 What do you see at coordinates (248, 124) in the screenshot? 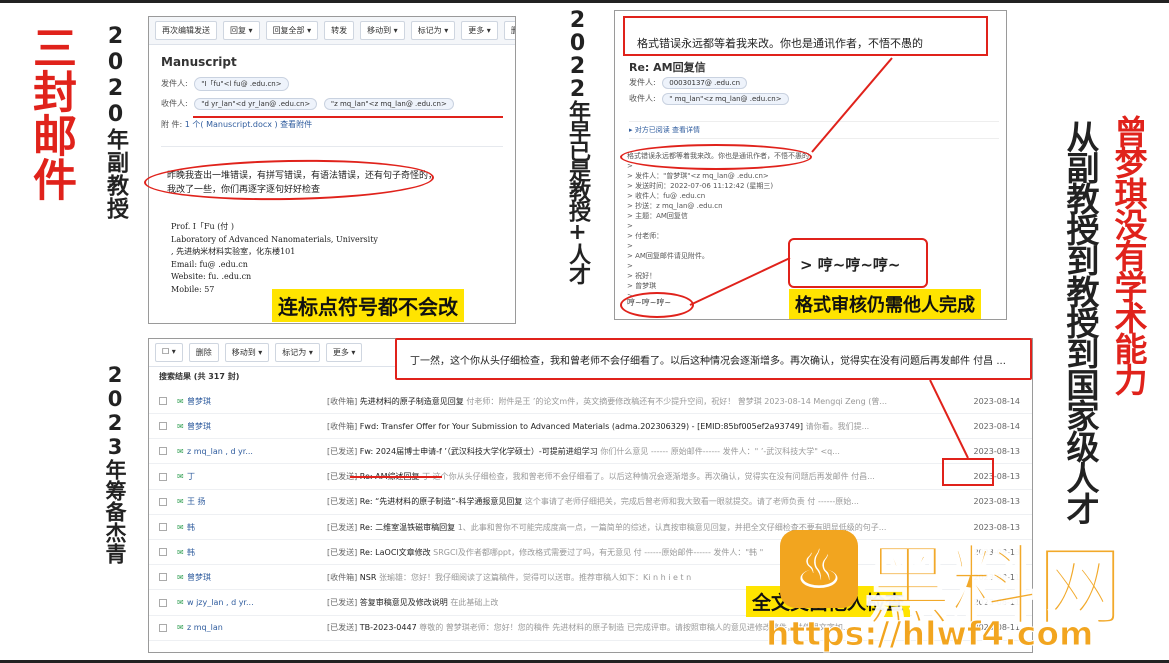
I see `email-1-attach-link: 1 个( Manuscript.docx ) 查看附件` at bounding box center [248, 124].